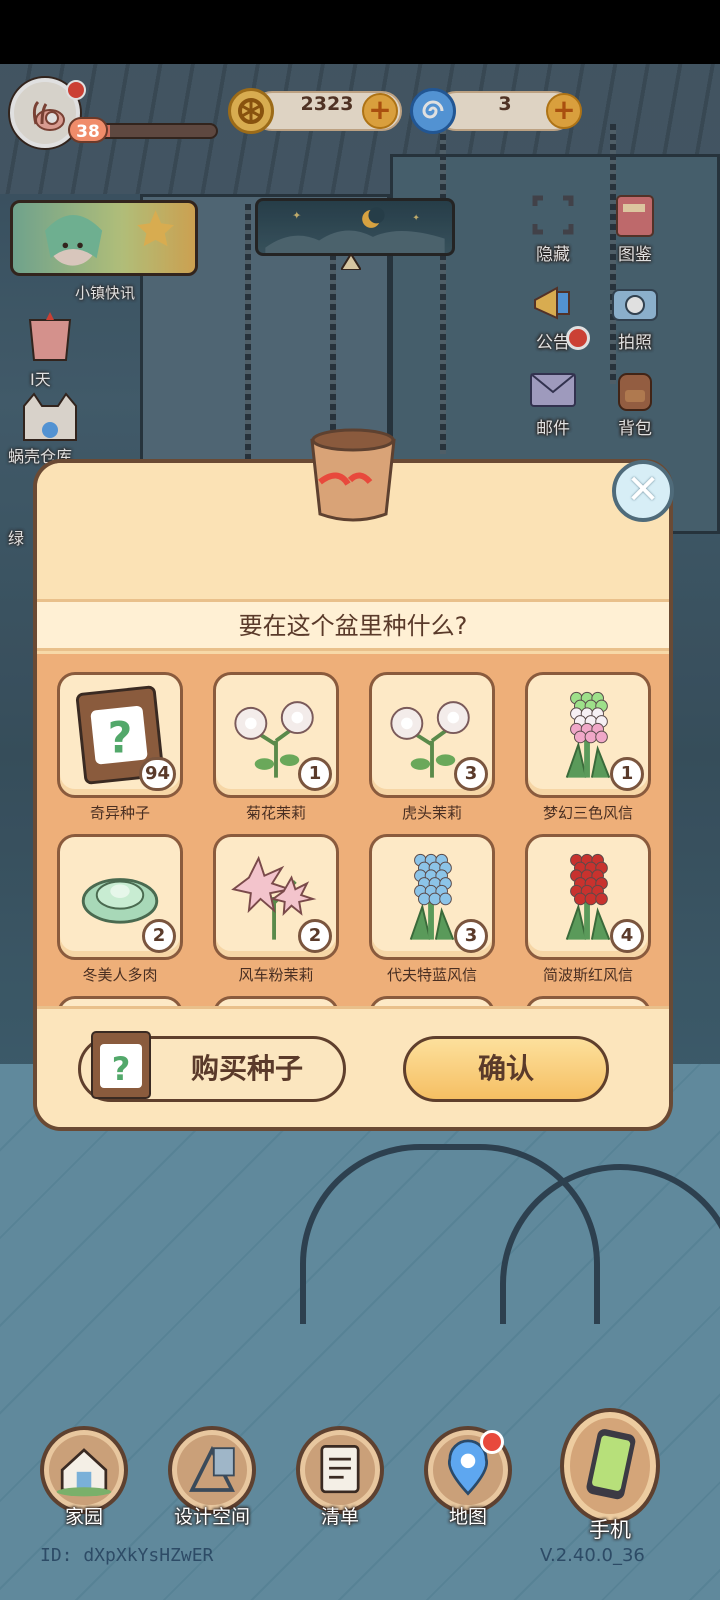 Image resolution: width=720 pixels, height=1600 pixels. Describe the element at coordinates (467, 1517) in the screenshot. I see `nav-label: 地图` at that location.